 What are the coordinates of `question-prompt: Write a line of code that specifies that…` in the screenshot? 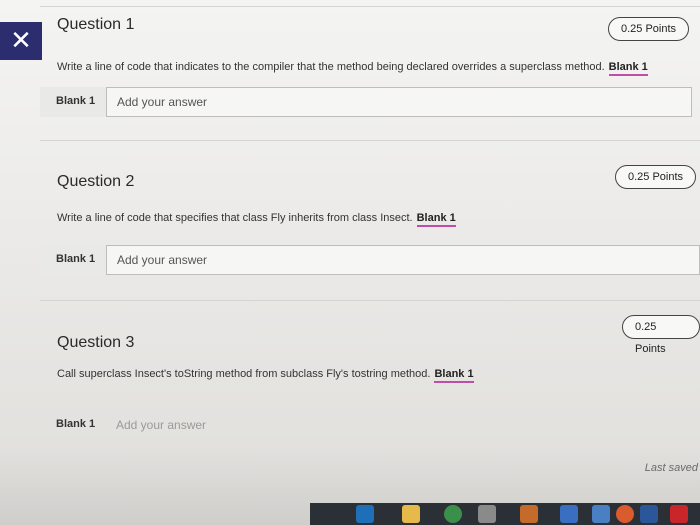 It's located at (256, 219).